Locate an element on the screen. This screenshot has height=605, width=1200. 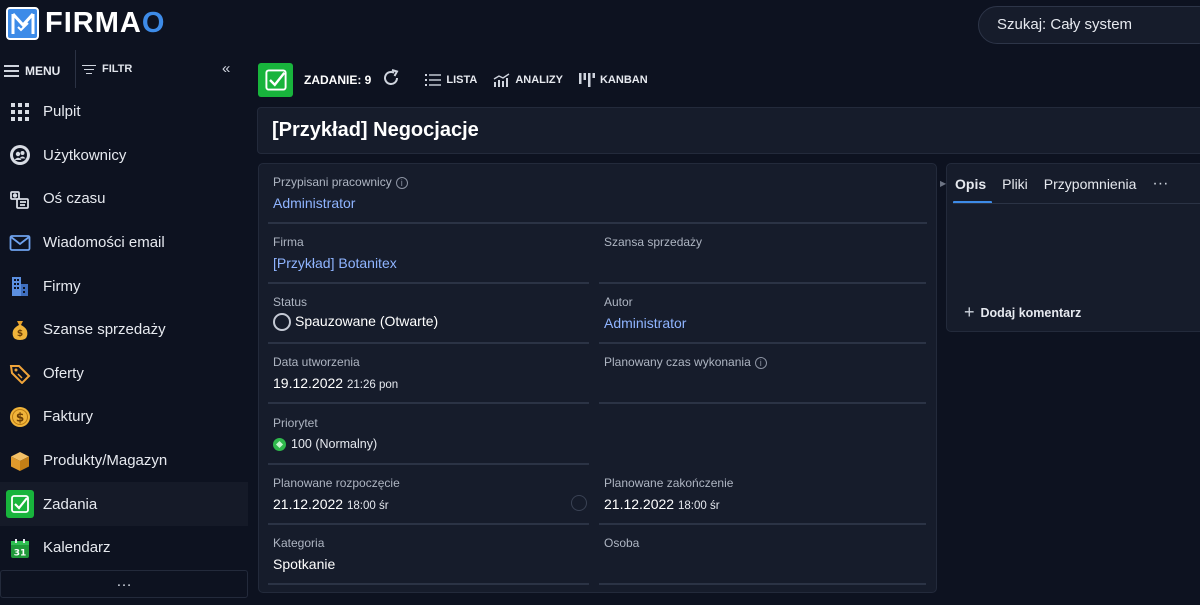
category-field: Kategoria Spotkanie is located at coordinates (428, 555).